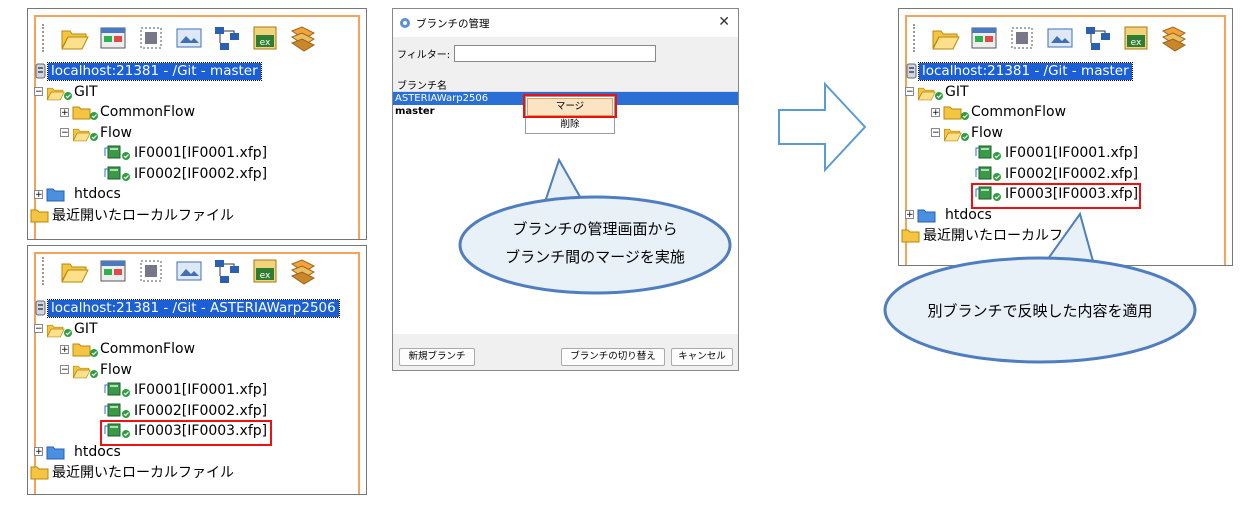 Image resolution: width=1255 pixels, height=514 pixels. Describe the element at coordinates (570, 125) in the screenshot. I see `delete-menu-item: 削除` at that location.